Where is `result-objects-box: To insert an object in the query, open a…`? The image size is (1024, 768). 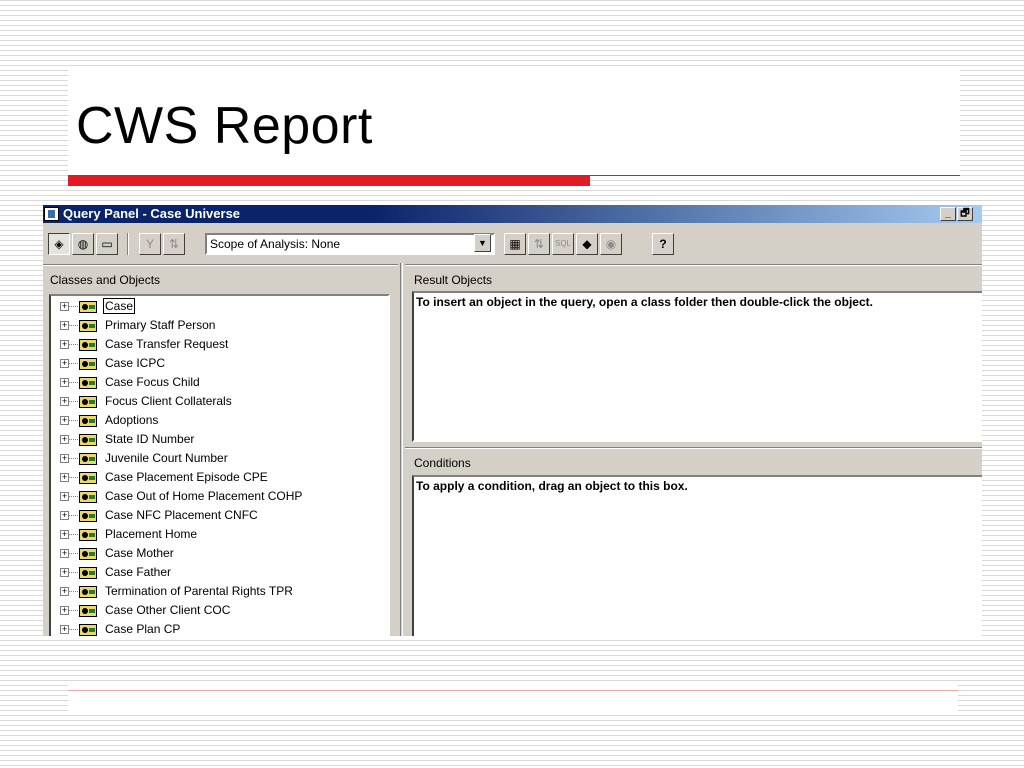 result-objects-box: To insert an object in the query, open a… is located at coordinates (697, 366).